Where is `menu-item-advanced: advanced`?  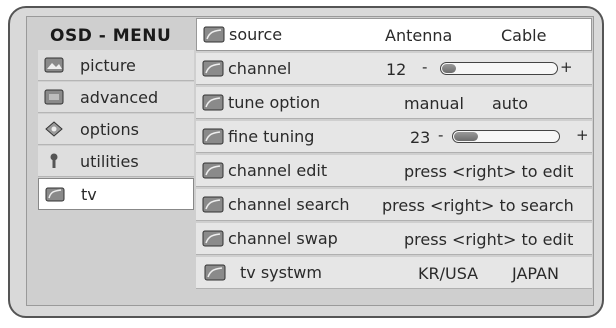
menu-item-advanced: advanced is located at coordinates (116, 97).